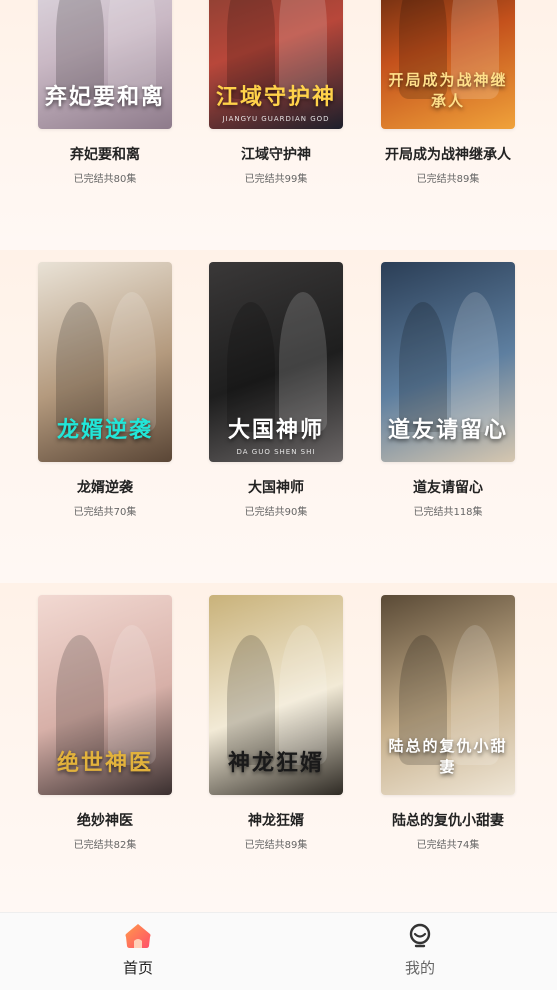 The image size is (557, 990). I want to click on poster-title-art: 绝世神医, so click(104, 763).